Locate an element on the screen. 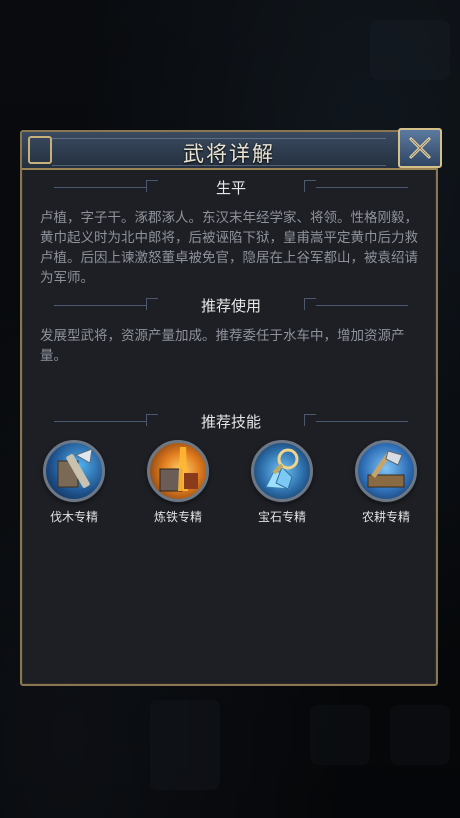 This screenshot has height=818, width=460. skill-lumber-mastery: 伐木专精 is located at coordinates (74, 482).